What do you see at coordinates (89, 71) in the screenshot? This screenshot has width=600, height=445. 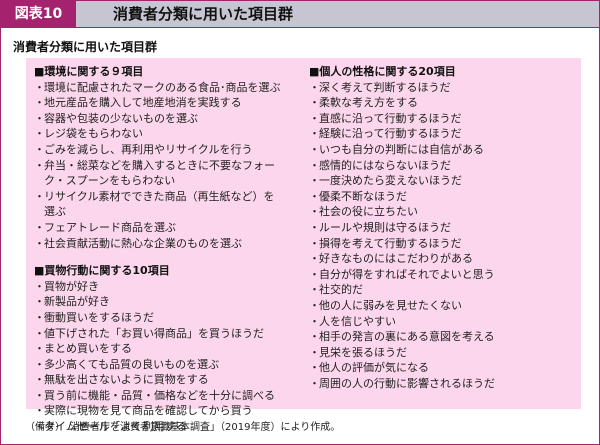 I see `section-title-environment: ■環境に関する９項目` at bounding box center [89, 71].